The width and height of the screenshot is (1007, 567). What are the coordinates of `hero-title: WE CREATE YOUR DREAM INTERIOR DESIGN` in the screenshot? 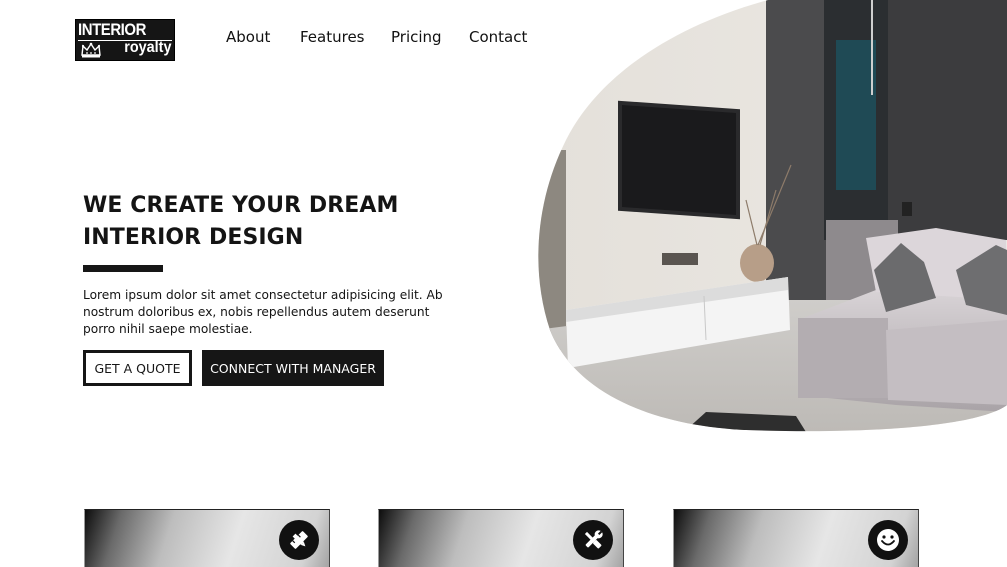 It's located at (273, 222).